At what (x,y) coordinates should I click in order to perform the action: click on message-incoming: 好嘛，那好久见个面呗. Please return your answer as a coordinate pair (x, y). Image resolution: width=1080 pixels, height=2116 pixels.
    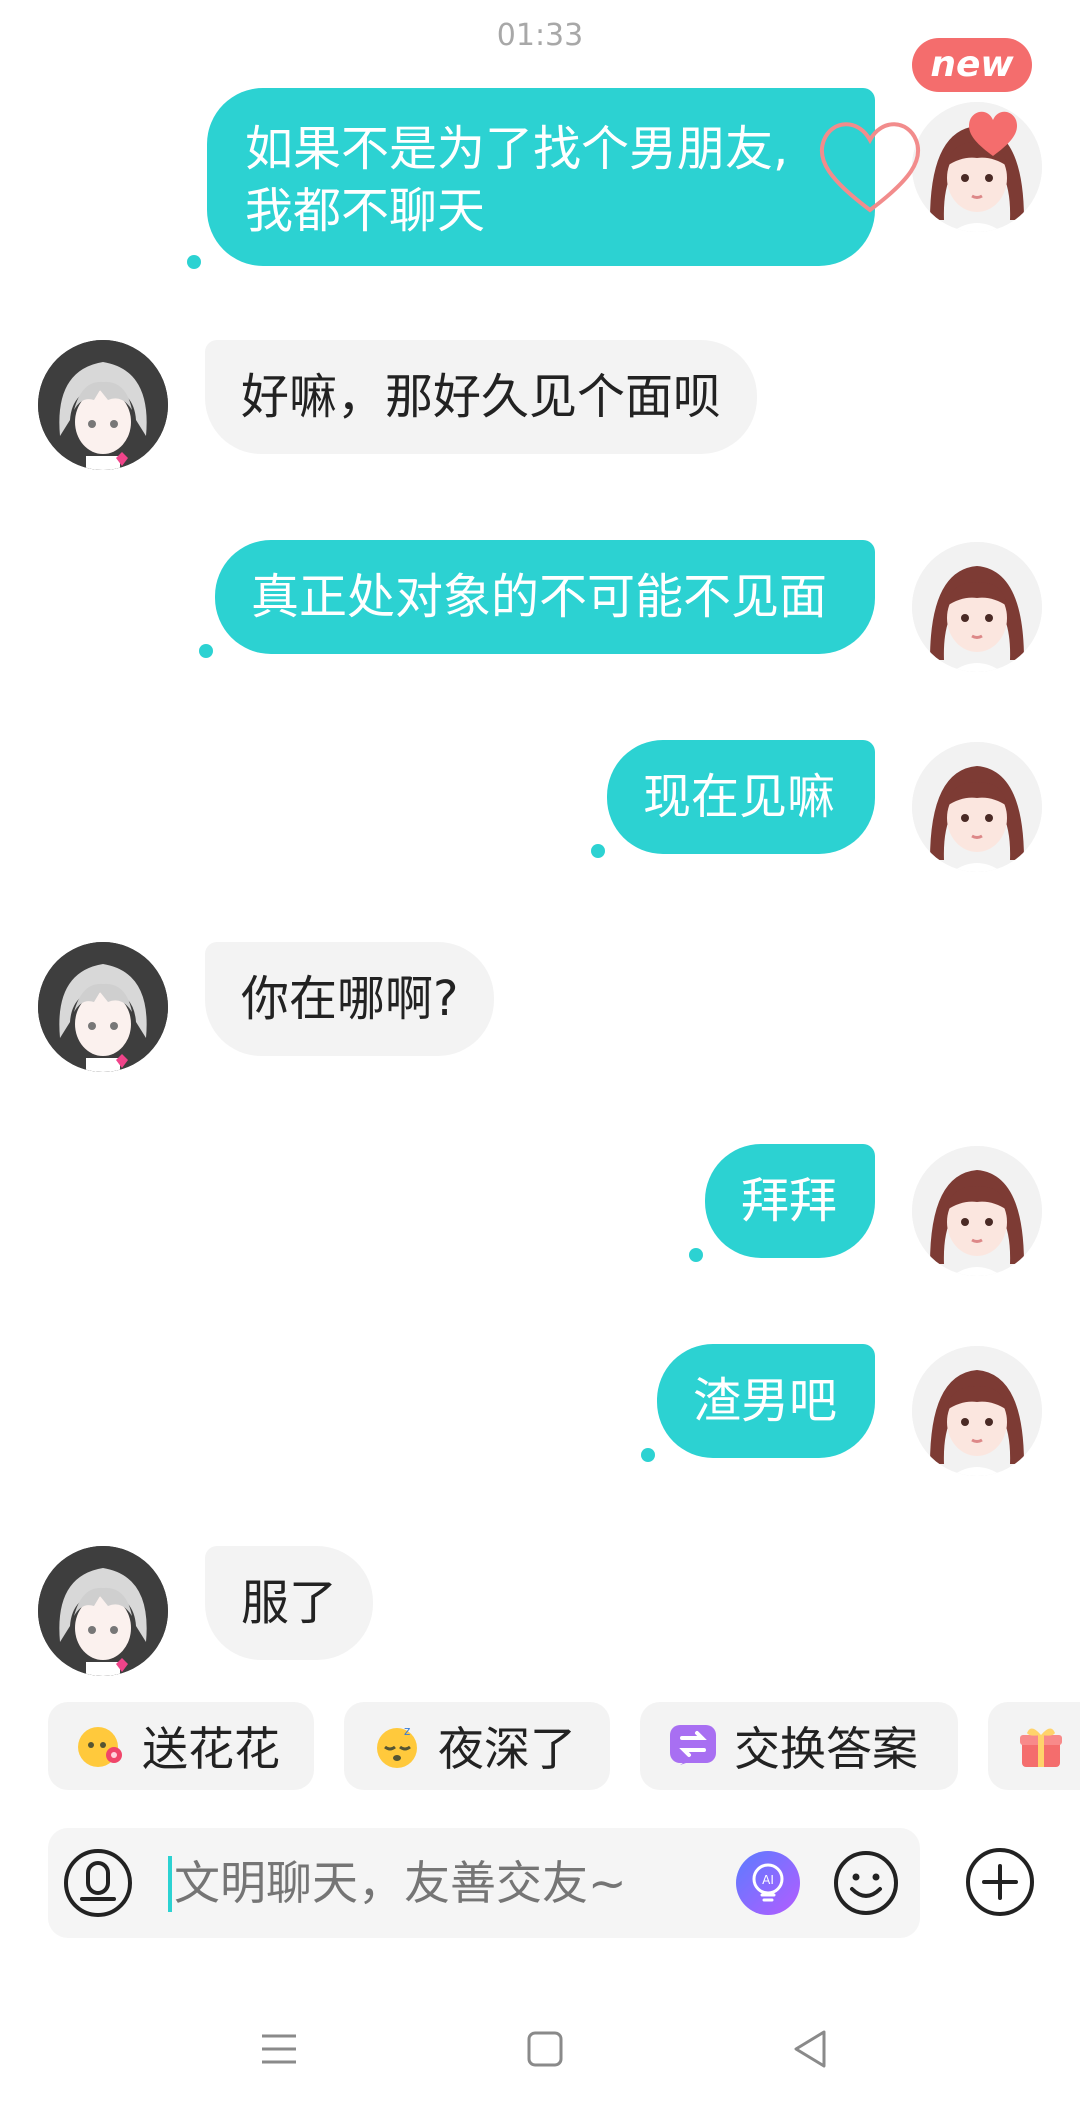
    Looking at the image, I should click on (540, 405).